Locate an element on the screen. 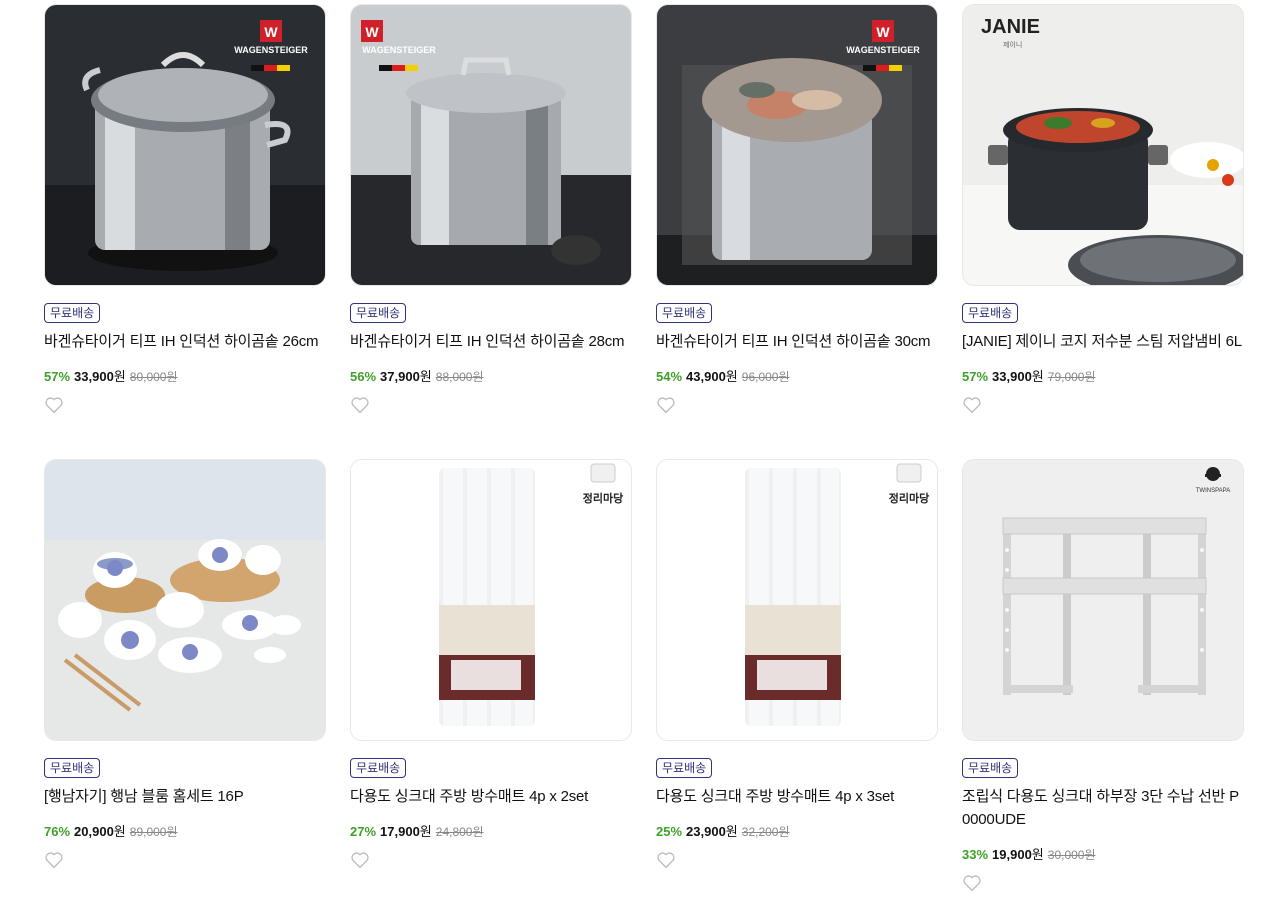  brand-logo-text: JANIE is located at coordinates (1010, 27).